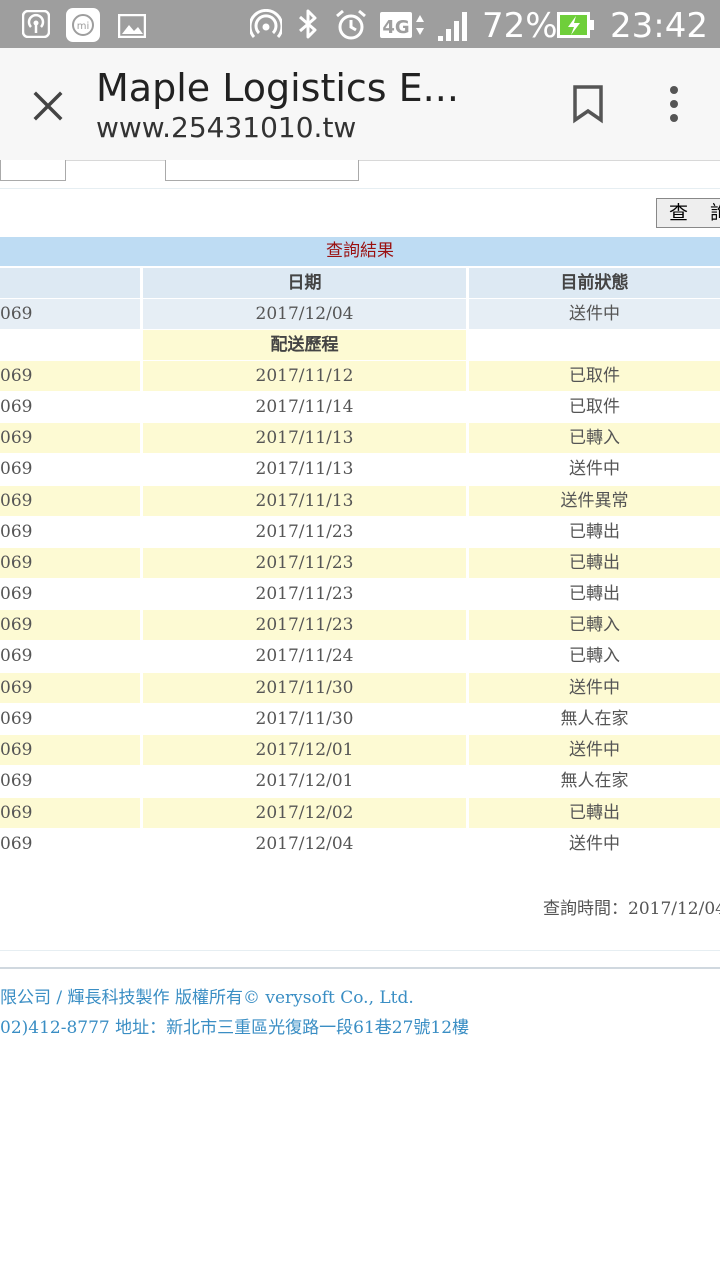 The height and width of the screenshot is (1280, 720). I want to click on history-row-14-date: 2017/12/01, so click(304, 781).